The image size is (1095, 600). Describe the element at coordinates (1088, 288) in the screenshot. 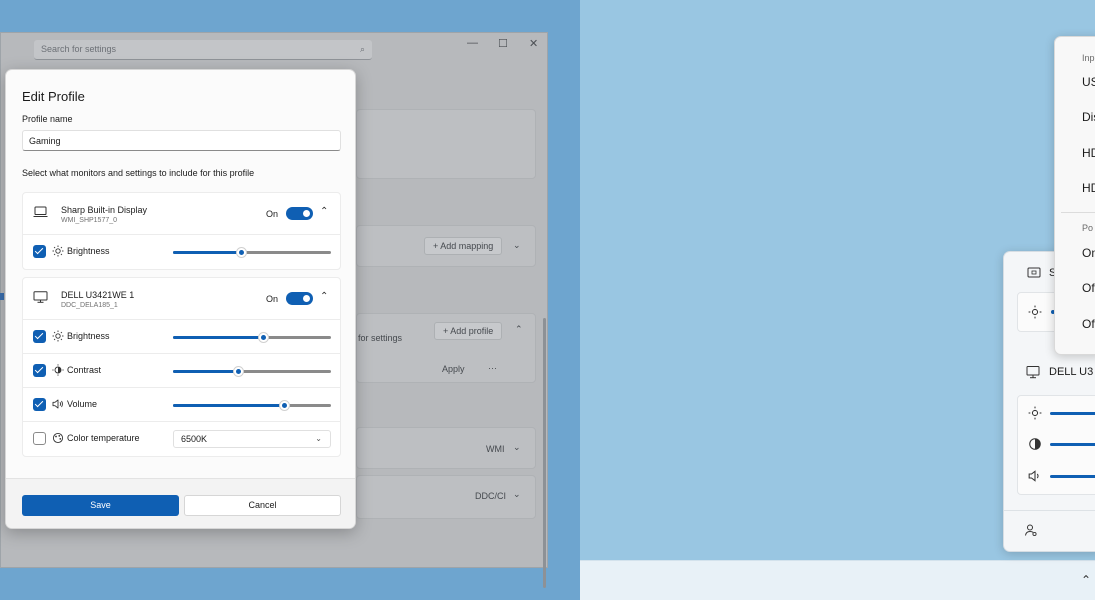

I see `menu-item-power-2: Of` at that location.